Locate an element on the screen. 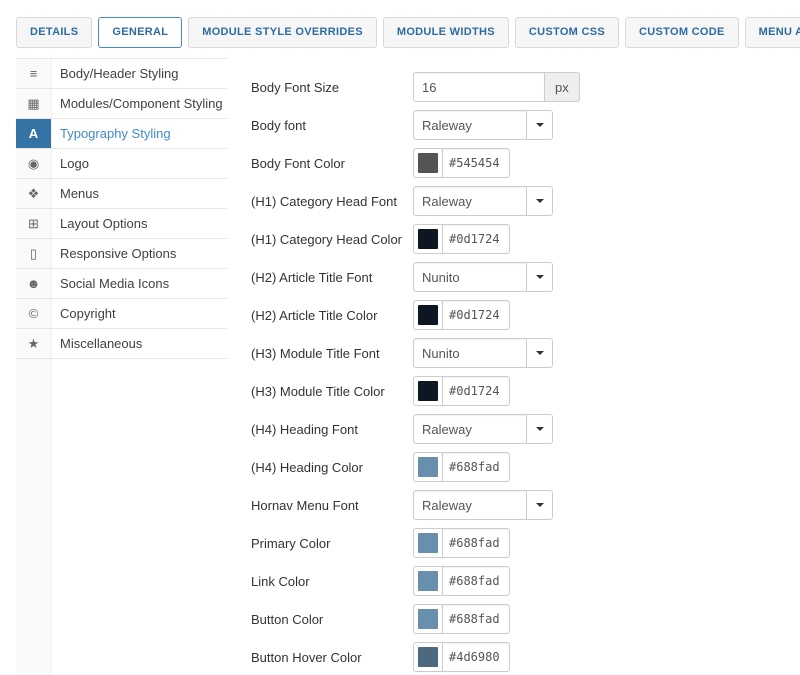 This screenshot has width=800, height=675. users-icon: ☻ is located at coordinates (33, 283).